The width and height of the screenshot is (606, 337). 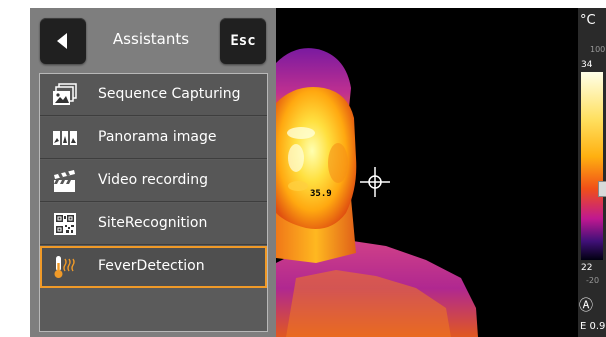 What do you see at coordinates (593, 326) in the screenshot?
I see `emissivity-readout: E 0.9` at bounding box center [593, 326].